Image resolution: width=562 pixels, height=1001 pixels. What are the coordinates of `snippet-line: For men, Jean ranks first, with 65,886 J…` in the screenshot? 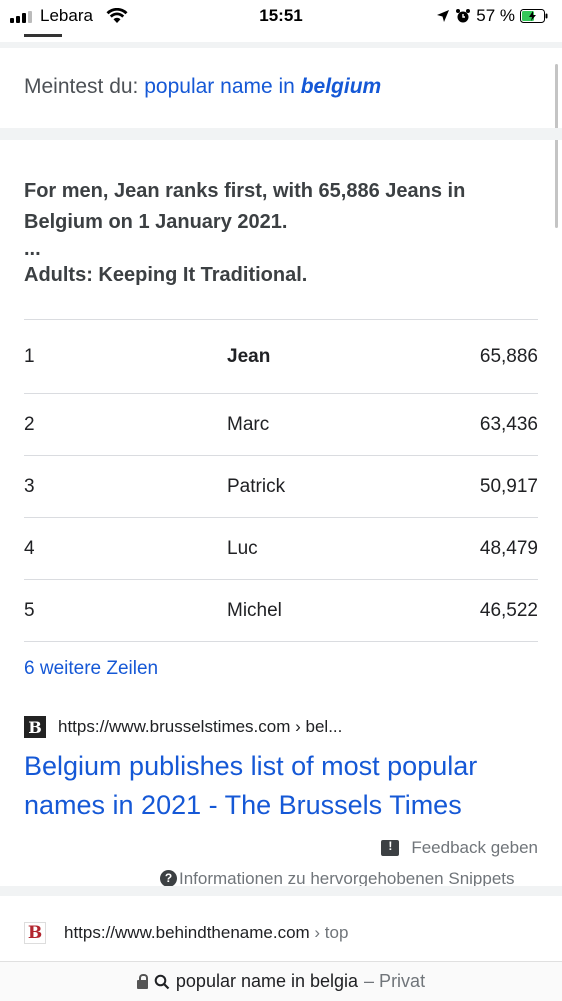 It's located at (245, 206).